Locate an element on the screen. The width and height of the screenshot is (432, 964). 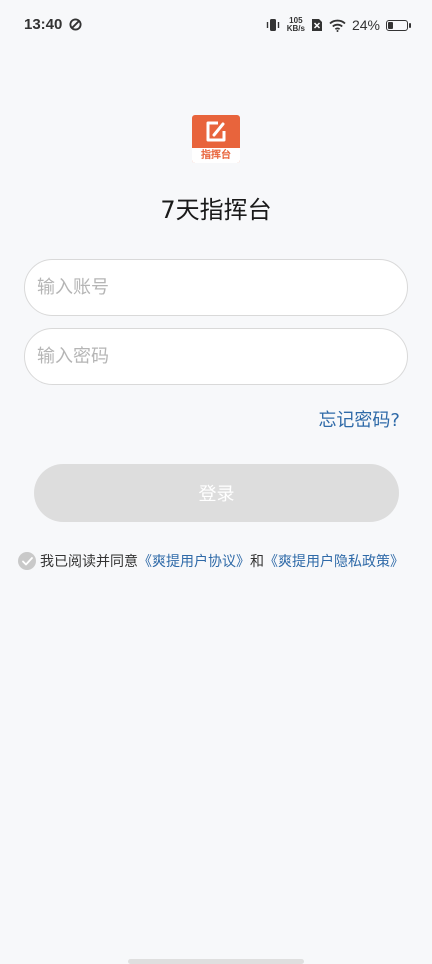
password-input is located at coordinates (216, 356).